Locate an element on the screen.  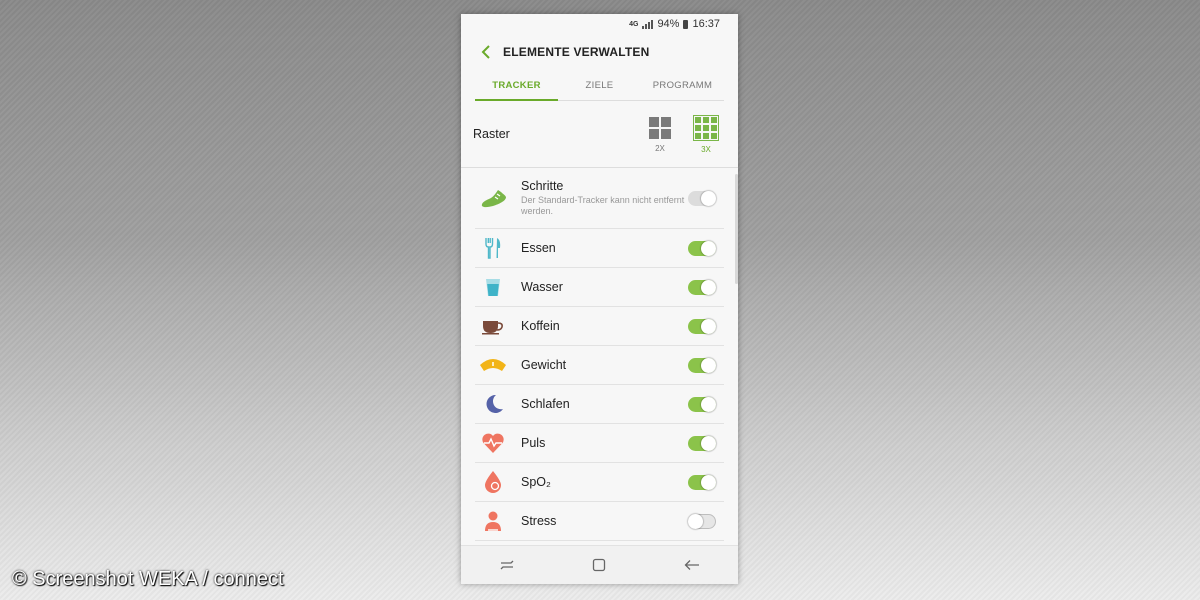
grid-3x-option: 3X is located at coordinates (706, 134).